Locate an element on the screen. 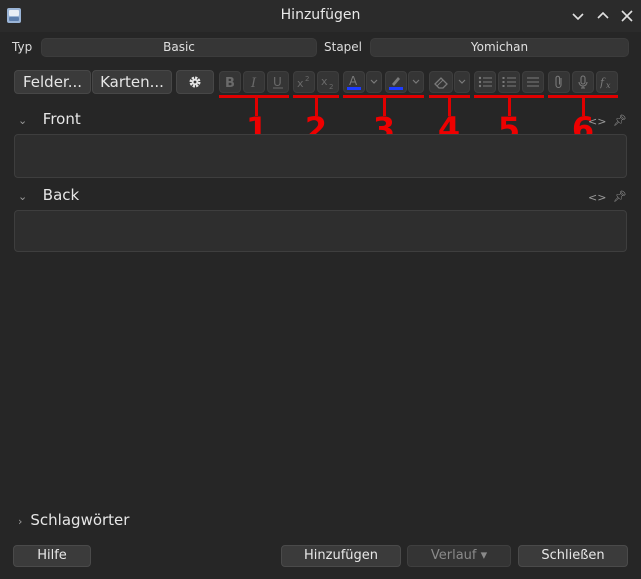 This screenshot has height=579, width=641. bold-button: B is located at coordinates (230, 82).